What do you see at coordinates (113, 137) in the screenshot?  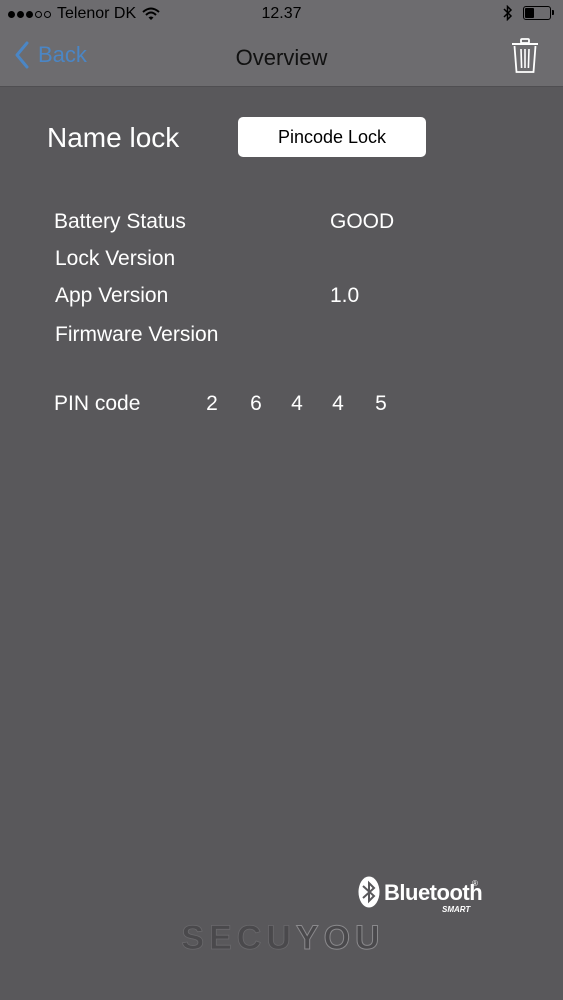 I see `name-lock-label: Name lock` at bounding box center [113, 137].